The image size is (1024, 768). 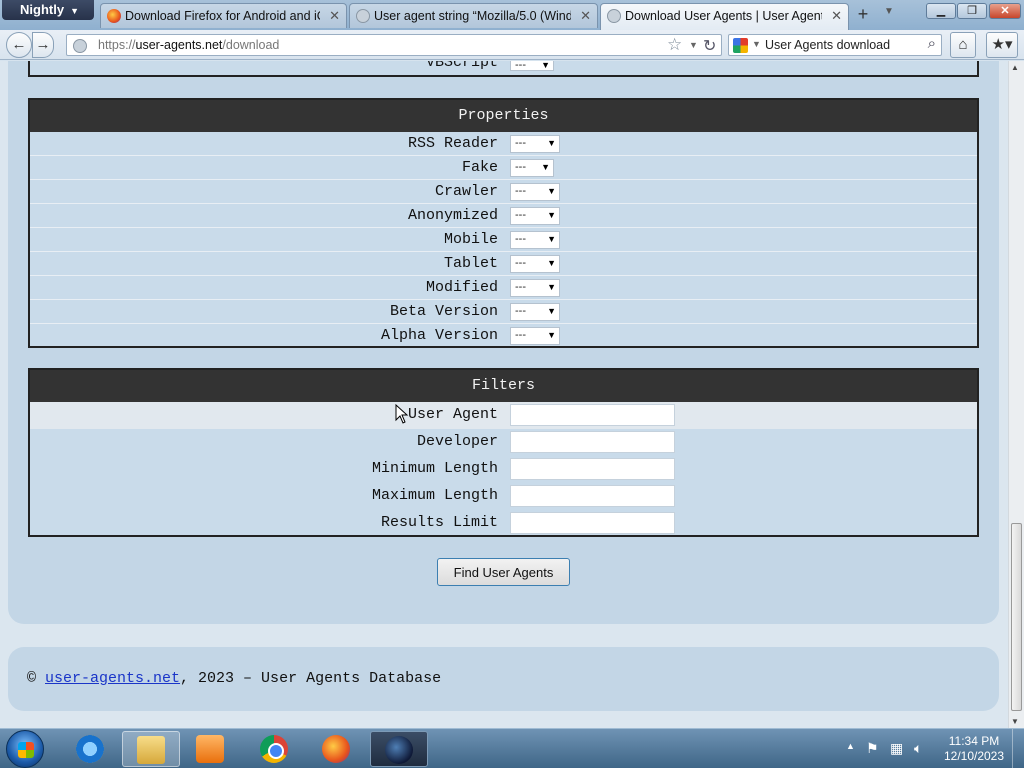 I want to click on bookmarks-menu-button: ★▾, so click(x=1002, y=45).